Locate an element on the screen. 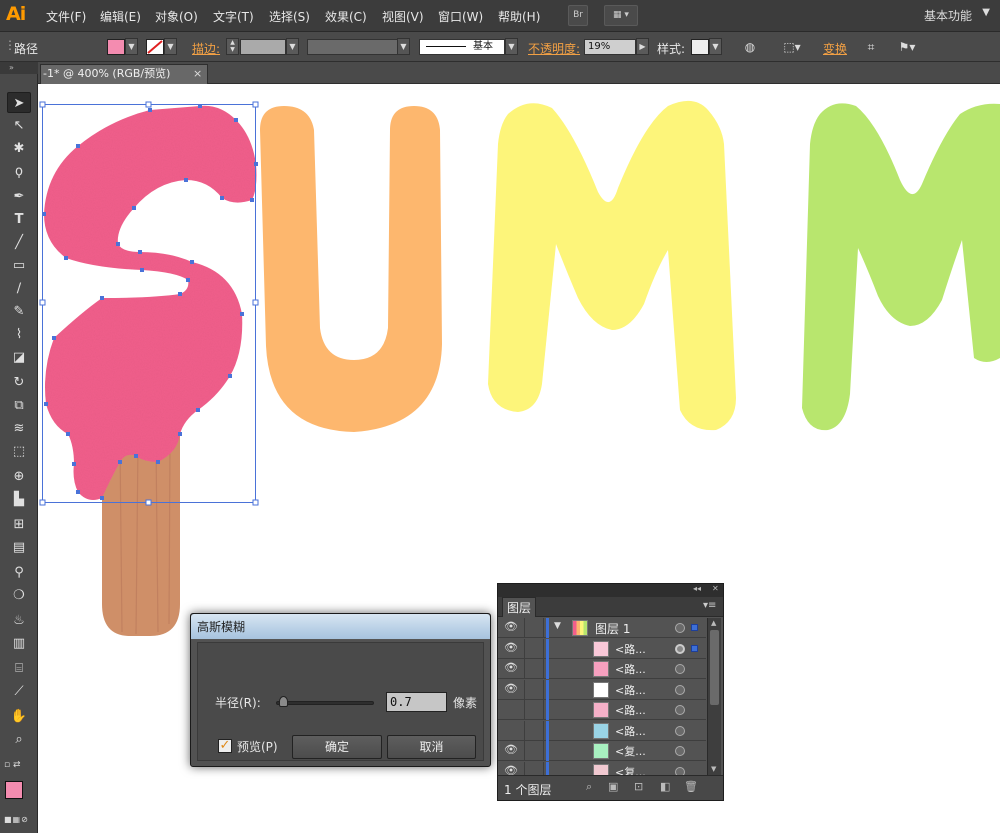  lasso-tool-icon: ϙ is located at coordinates (19, 171).